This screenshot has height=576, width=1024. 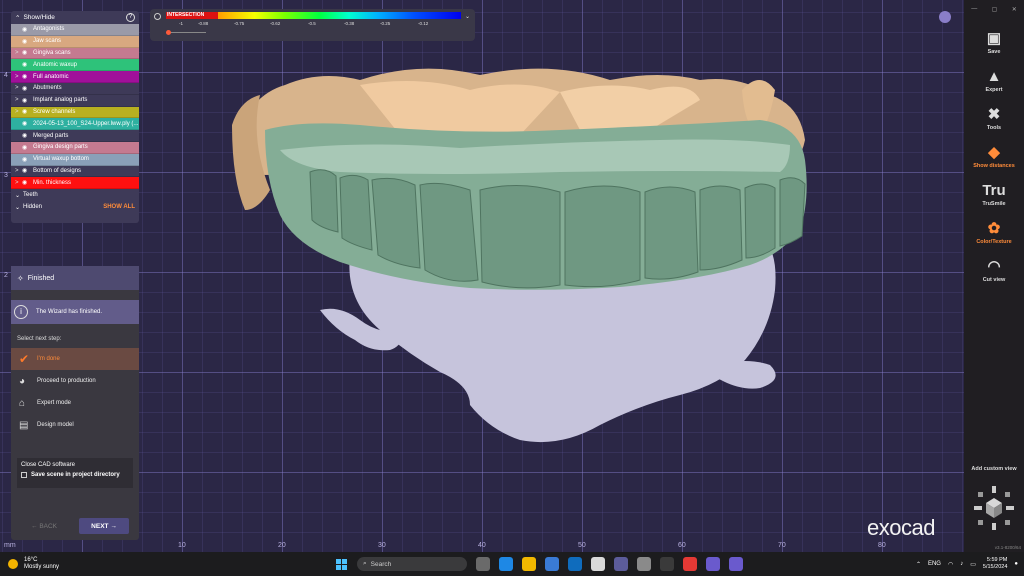 What do you see at coordinates (48, 465) in the screenshot?
I see `close-cad-label: Close CAD software` at bounding box center [48, 465].